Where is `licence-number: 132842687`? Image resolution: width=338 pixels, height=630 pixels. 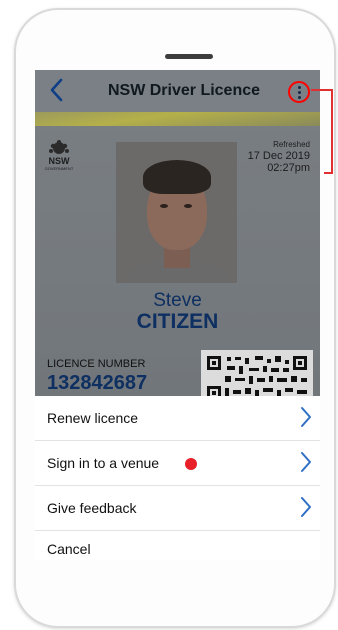 licence-number: 132842687 is located at coordinates (97, 383).